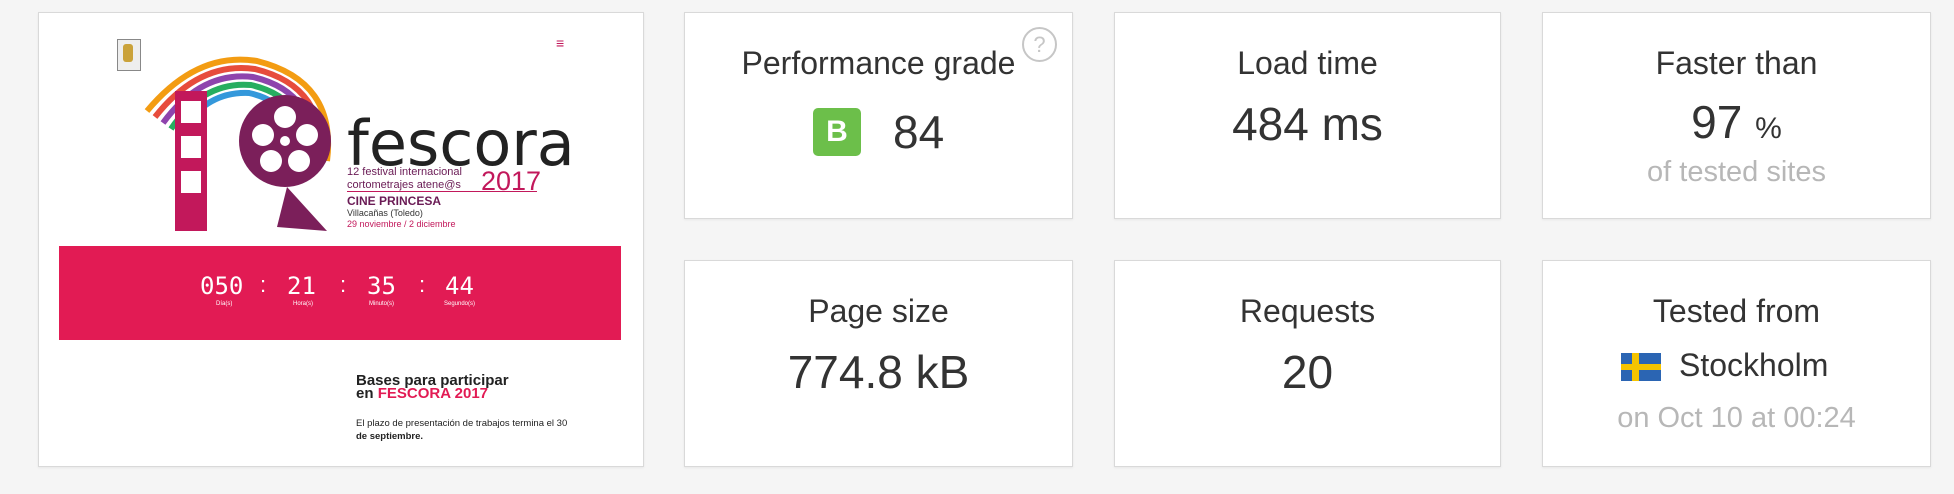 The width and height of the screenshot is (1954, 494). I want to click on tested-from-card: Tested from Stockholm on Oct 10 at 00:24, so click(1736, 363).